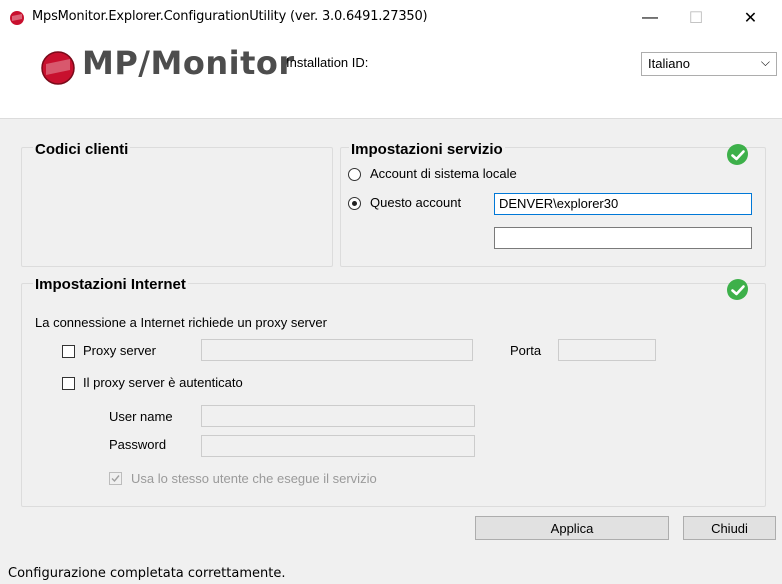  What do you see at coordinates (572, 528) in the screenshot?
I see `apply-button: Applica` at bounding box center [572, 528].